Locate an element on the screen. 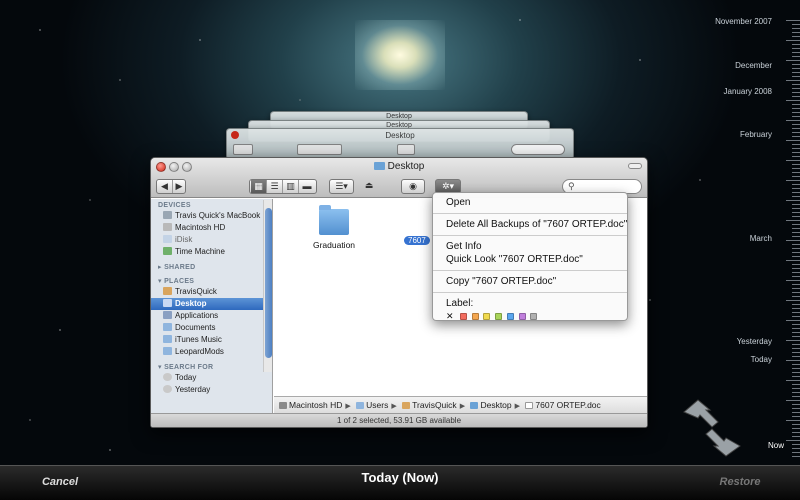 This screenshot has height=500, width=800. sidebar-scrollbar is located at coordinates (267, 286).